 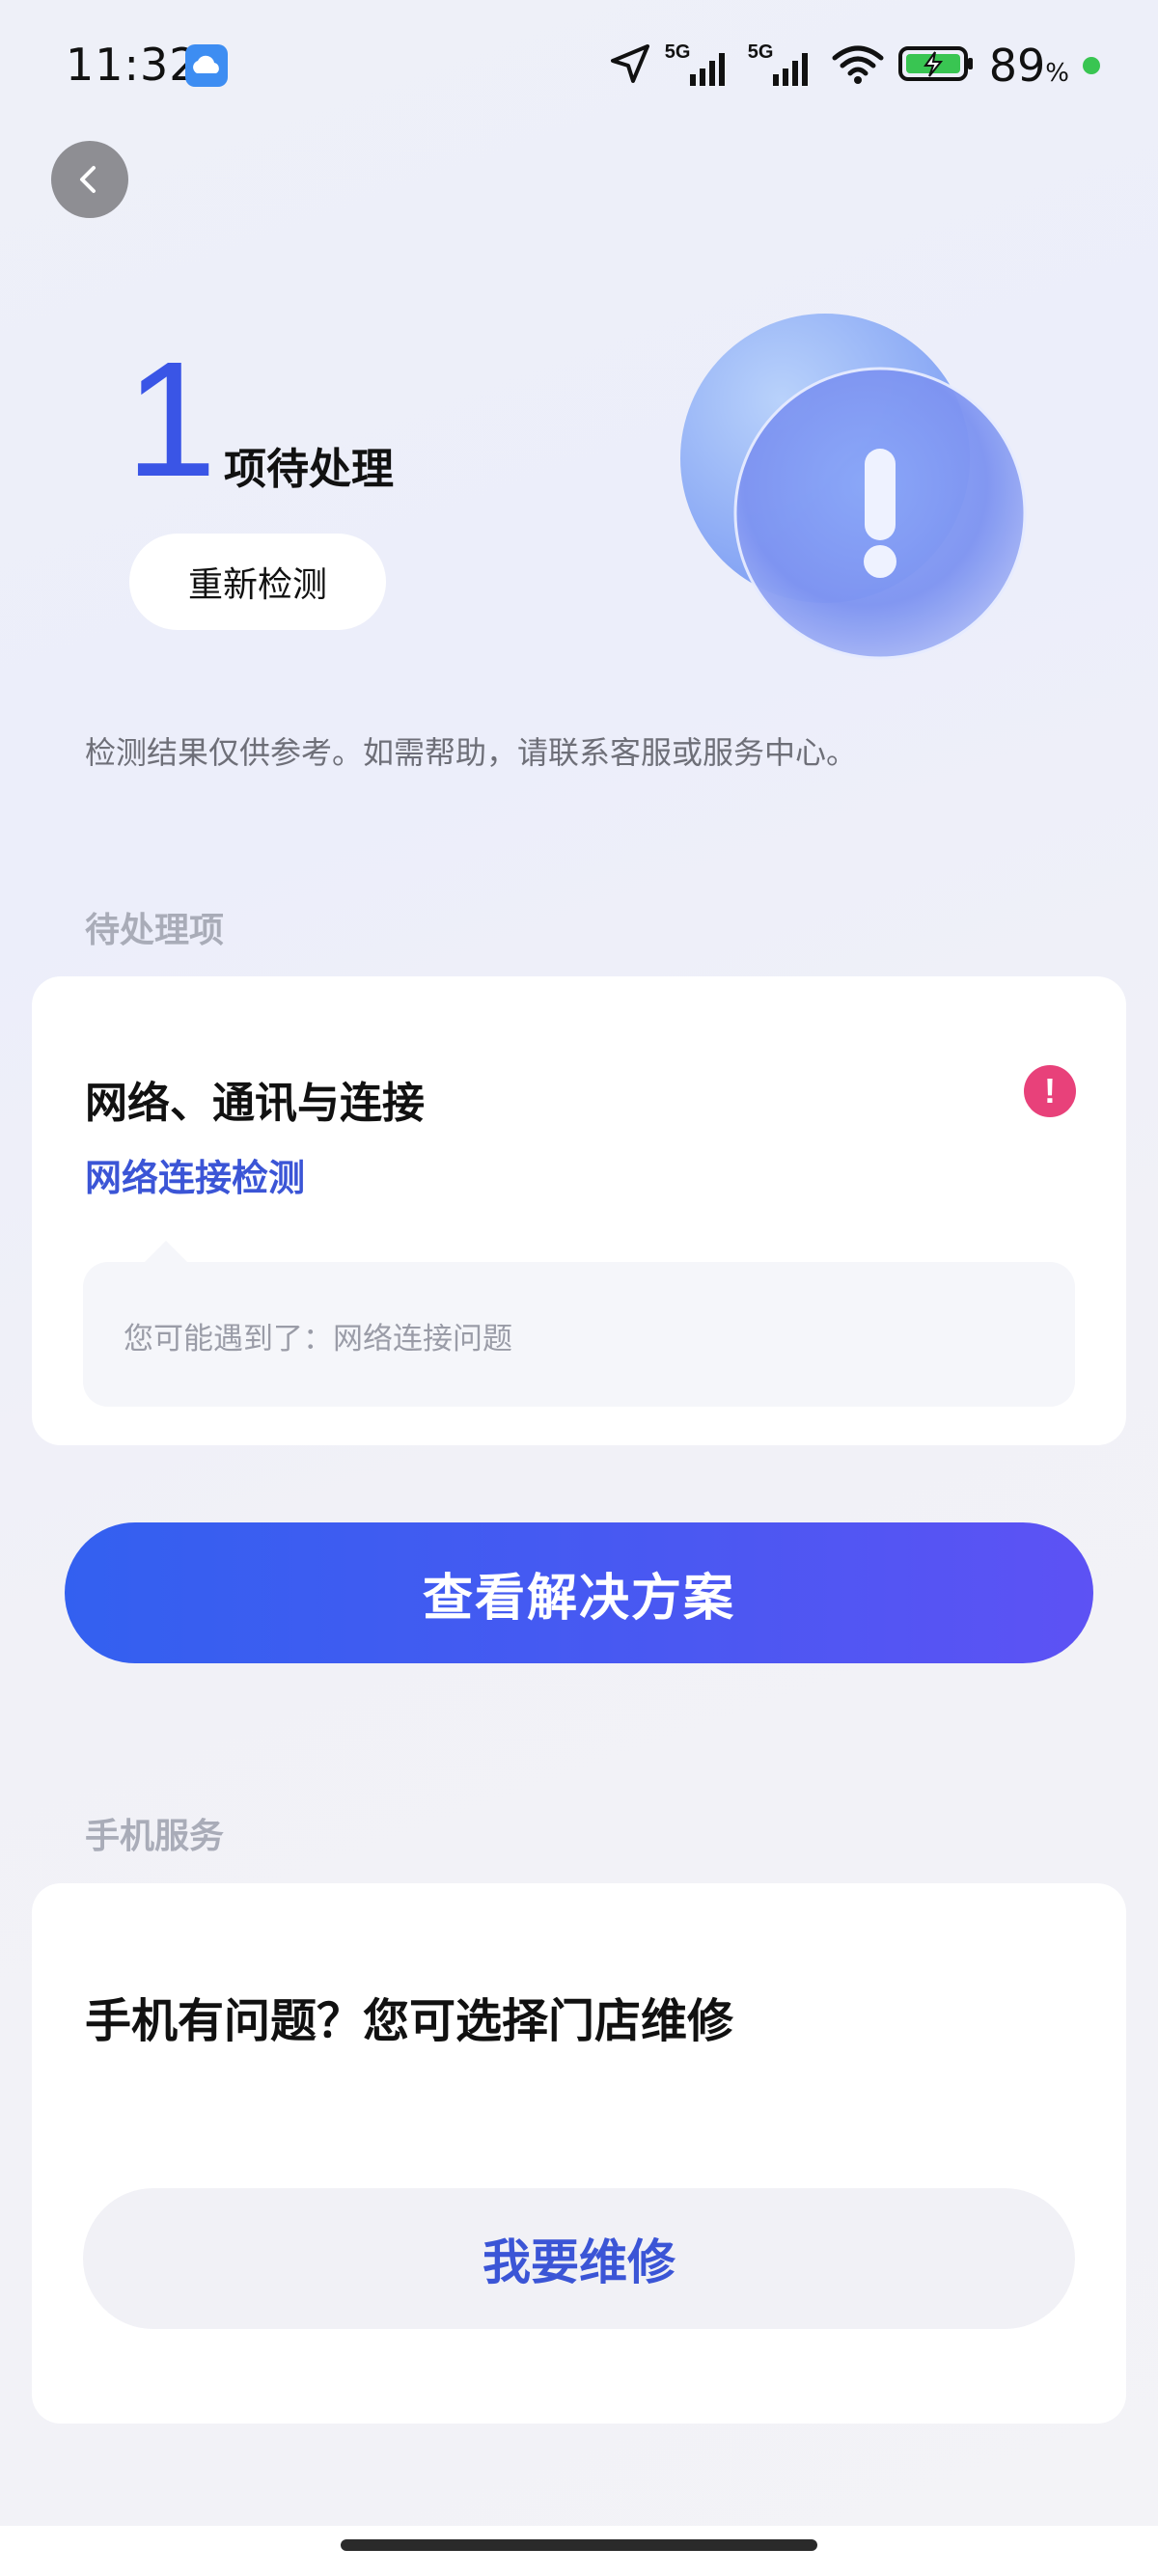 I want to click on repair-button: 我要维修, so click(x=579, y=2258).